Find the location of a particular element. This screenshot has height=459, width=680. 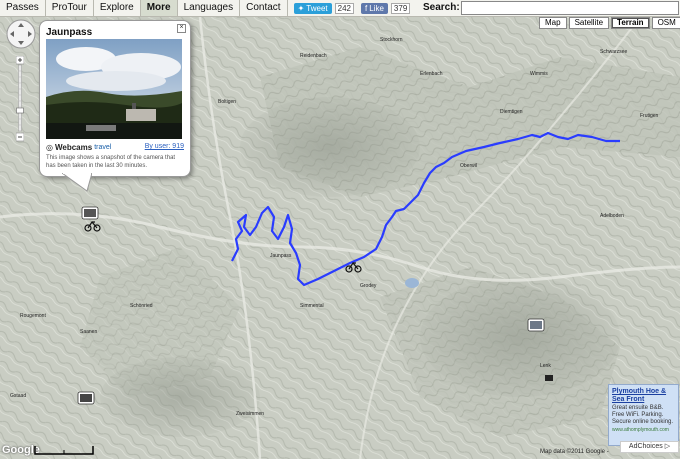

map-label: Saanen is located at coordinates (88, 332).